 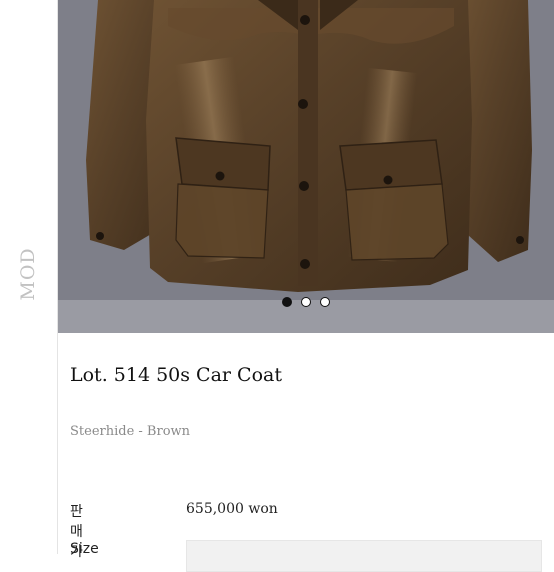 What do you see at coordinates (28, 273) in the screenshot?
I see `brand-logo: MOD` at bounding box center [28, 273].